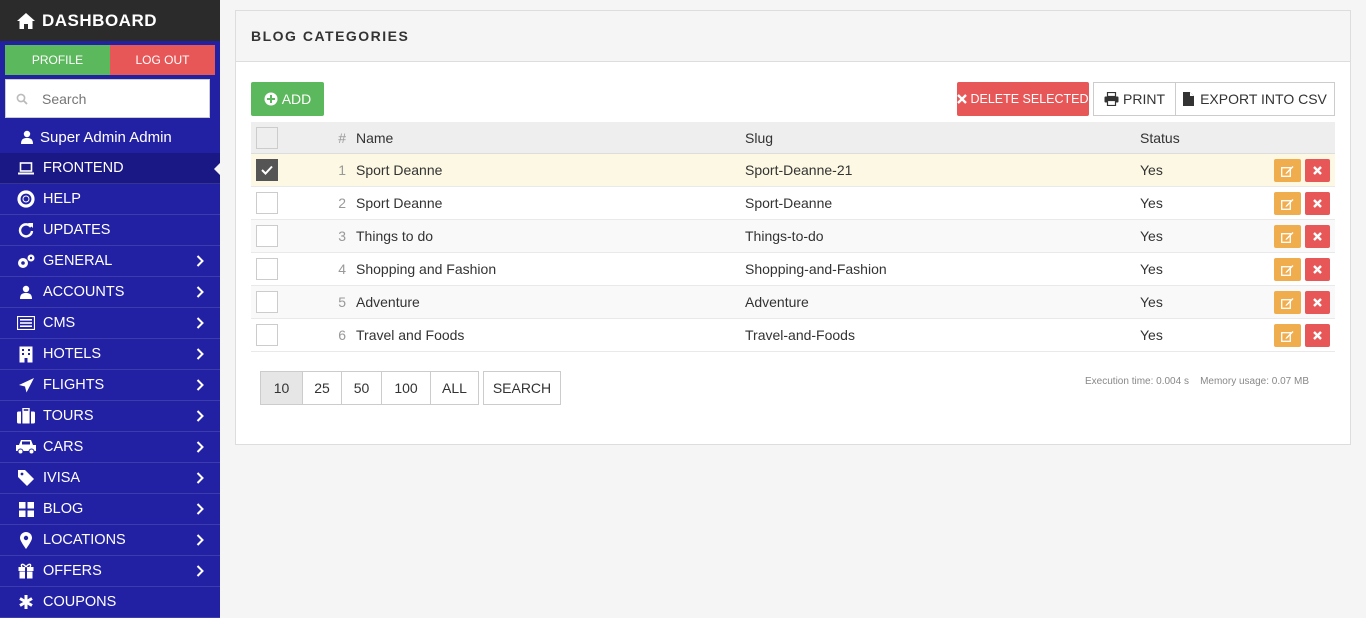 The width and height of the screenshot is (1366, 618). What do you see at coordinates (59, 323) in the screenshot?
I see `sidebar-item-label: CMS` at bounding box center [59, 323].